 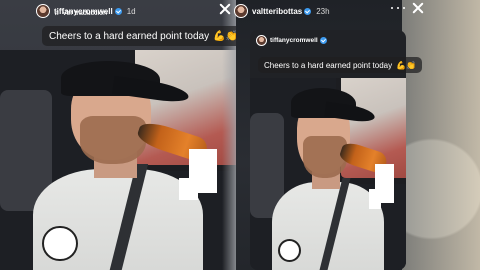 What do you see at coordinates (277, 11) in the screenshot?
I see `username: valtteribottas` at bounding box center [277, 11].